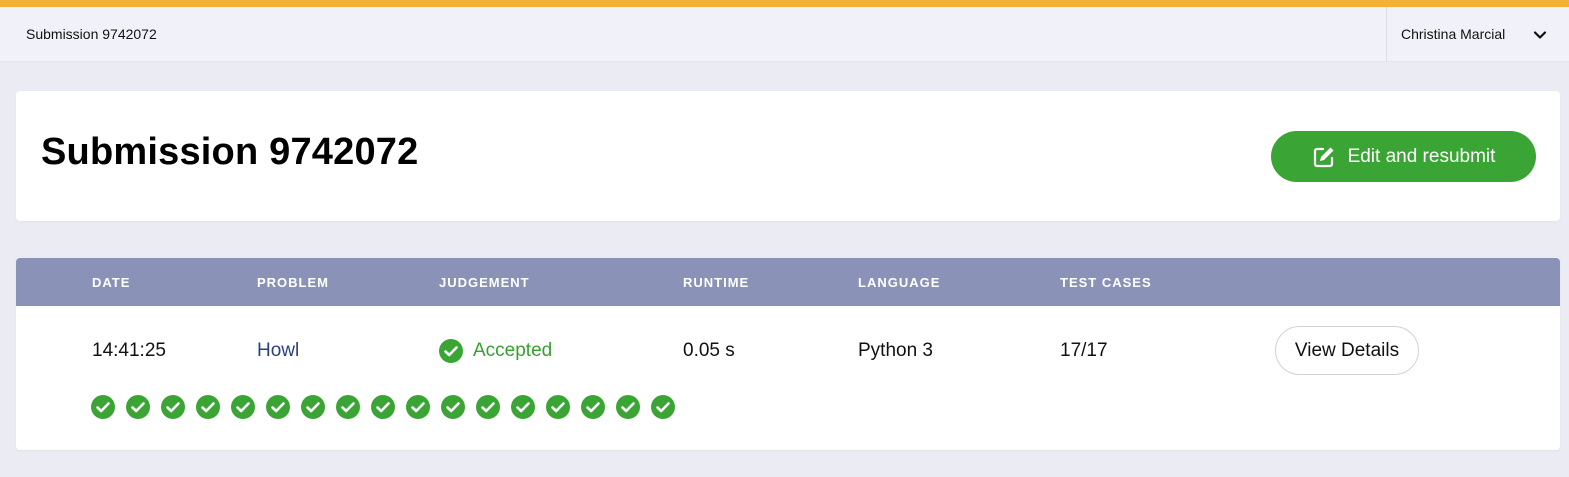  What do you see at coordinates (451, 351) in the screenshot?
I see `check-circle-icon` at bounding box center [451, 351].